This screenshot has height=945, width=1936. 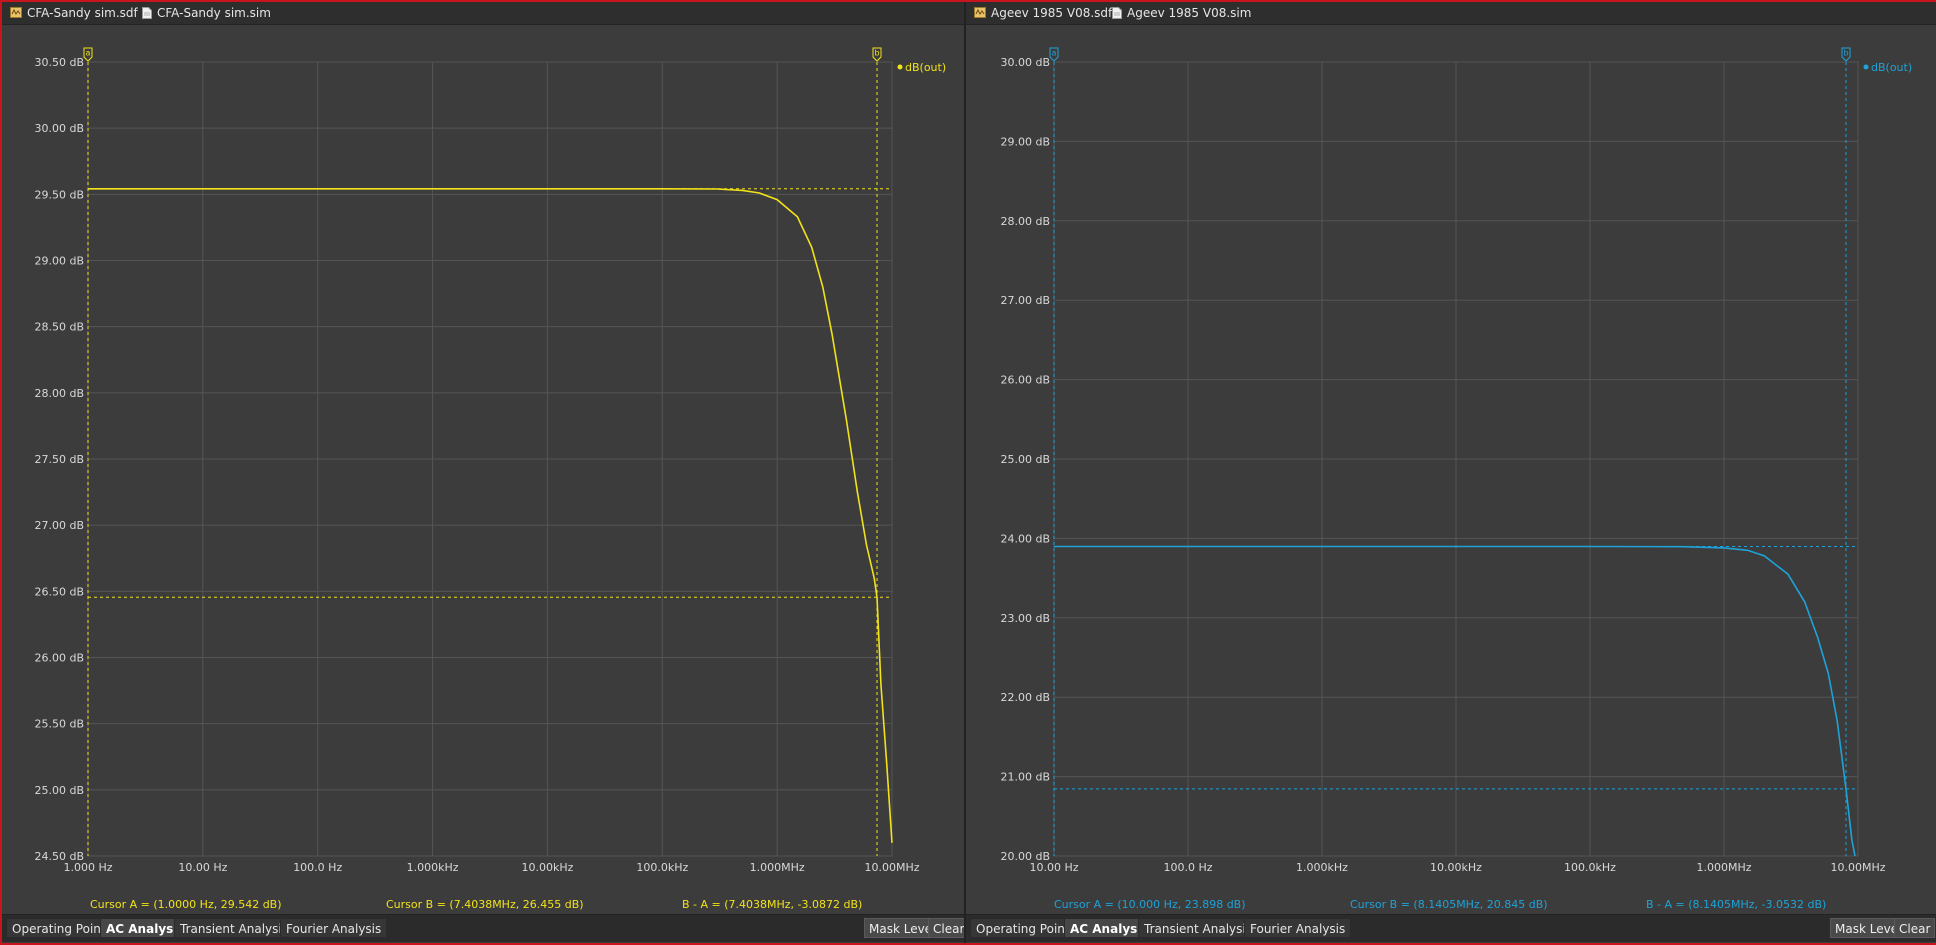 I want to click on right-sim-doc-tab: Ageev 1985 V08.sim, so click(x=1181, y=13).